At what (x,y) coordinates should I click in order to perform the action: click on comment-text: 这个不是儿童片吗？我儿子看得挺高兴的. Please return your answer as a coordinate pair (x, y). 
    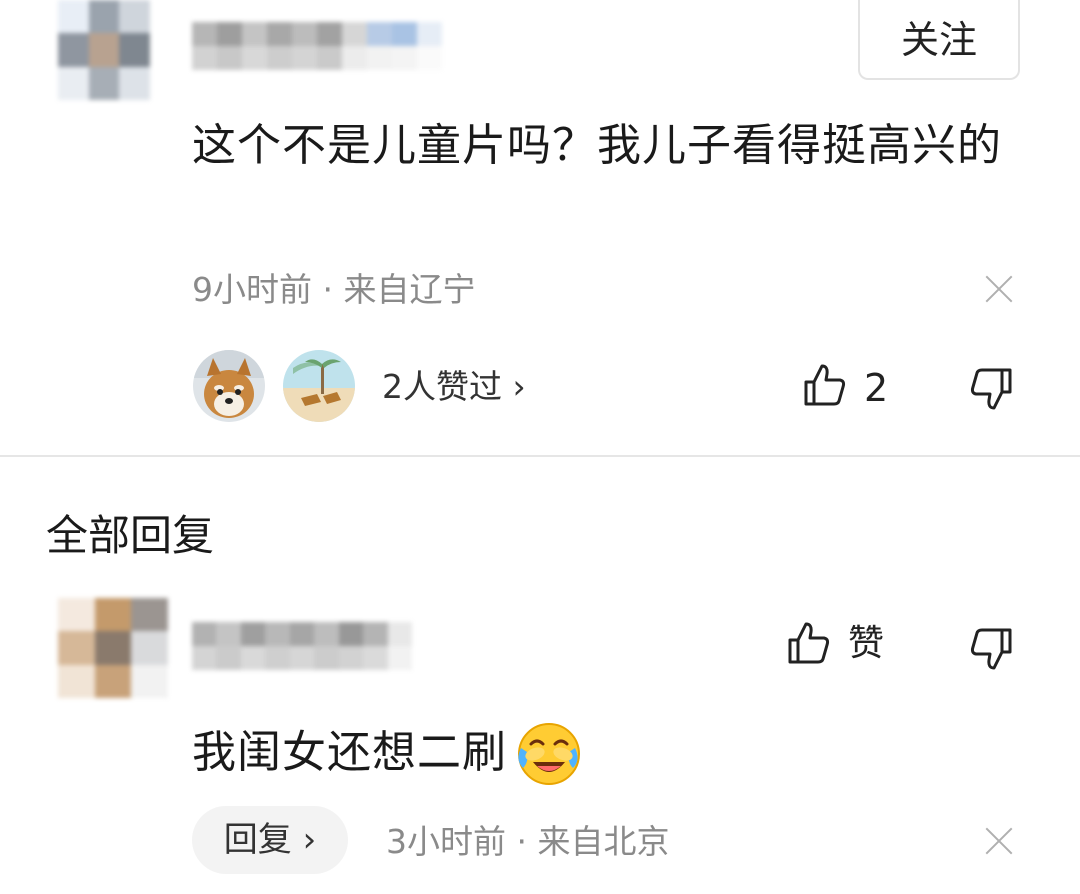
    Looking at the image, I should click on (597, 145).